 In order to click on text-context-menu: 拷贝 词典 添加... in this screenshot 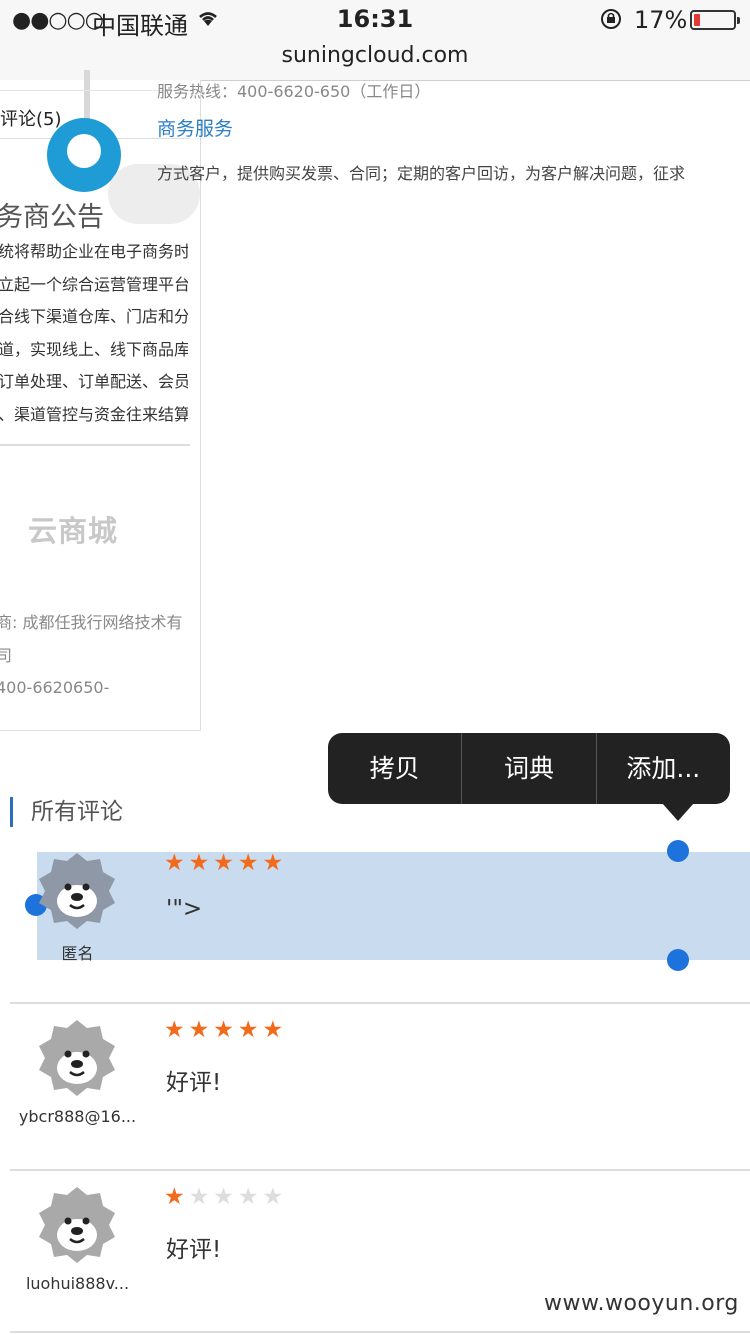, I will do `click(529, 768)`.